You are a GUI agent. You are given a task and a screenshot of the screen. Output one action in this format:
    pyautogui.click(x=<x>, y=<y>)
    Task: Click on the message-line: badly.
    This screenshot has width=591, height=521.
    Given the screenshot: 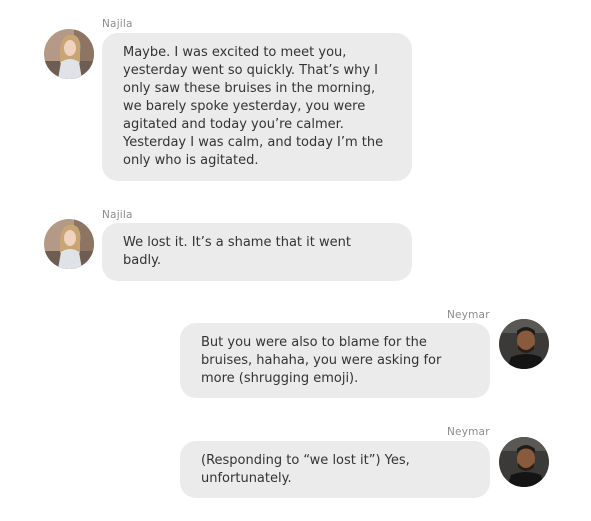 What is the action you would take?
    pyautogui.click(x=142, y=260)
    